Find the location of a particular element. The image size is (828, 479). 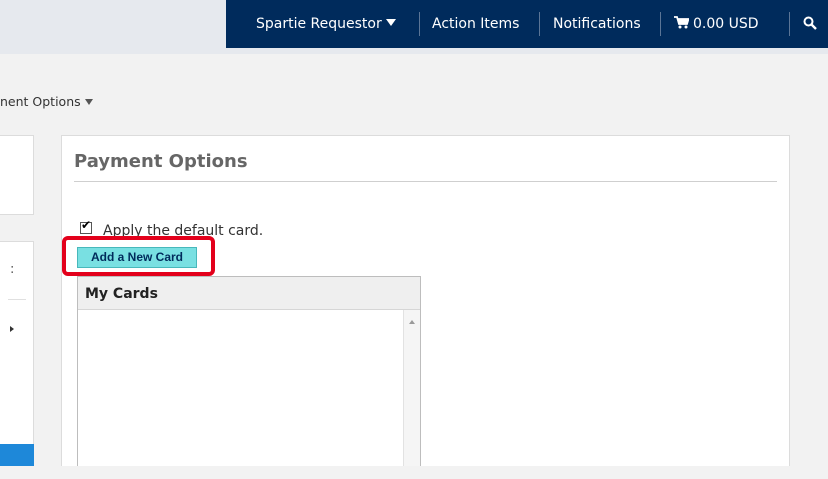

scrollbar is located at coordinates (411, 394).